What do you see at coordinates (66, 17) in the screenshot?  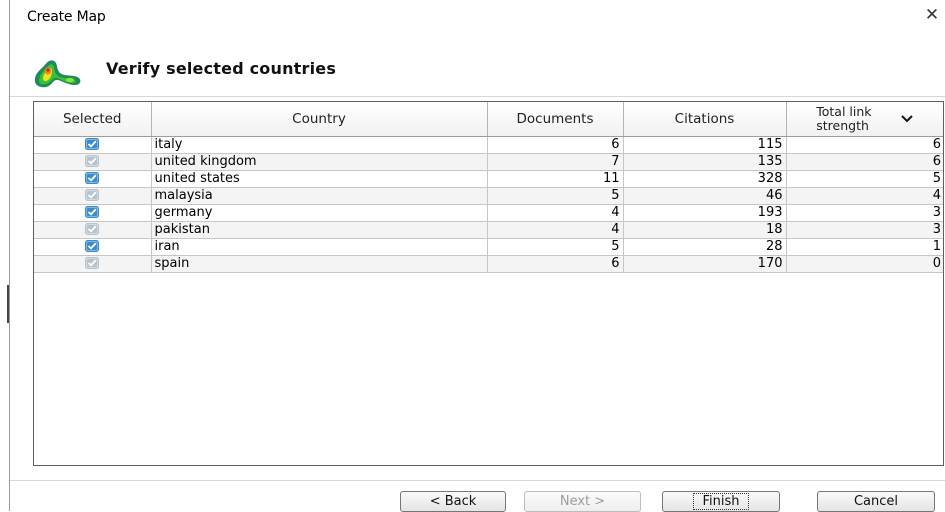 I see `window-title: Create Map` at bounding box center [66, 17].